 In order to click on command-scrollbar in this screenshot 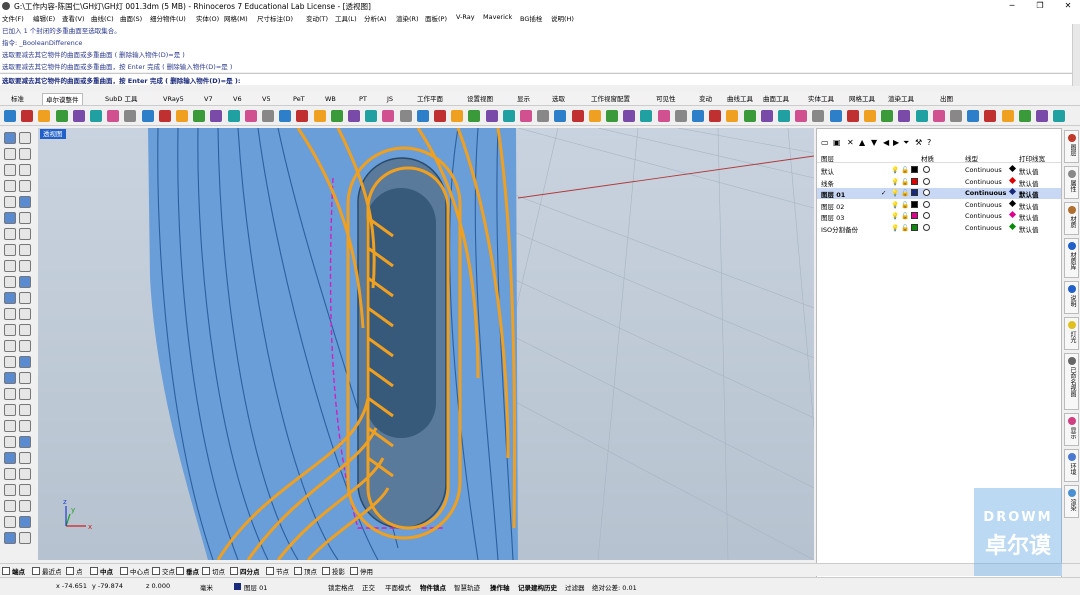, I will do `click(1076, 55)`.